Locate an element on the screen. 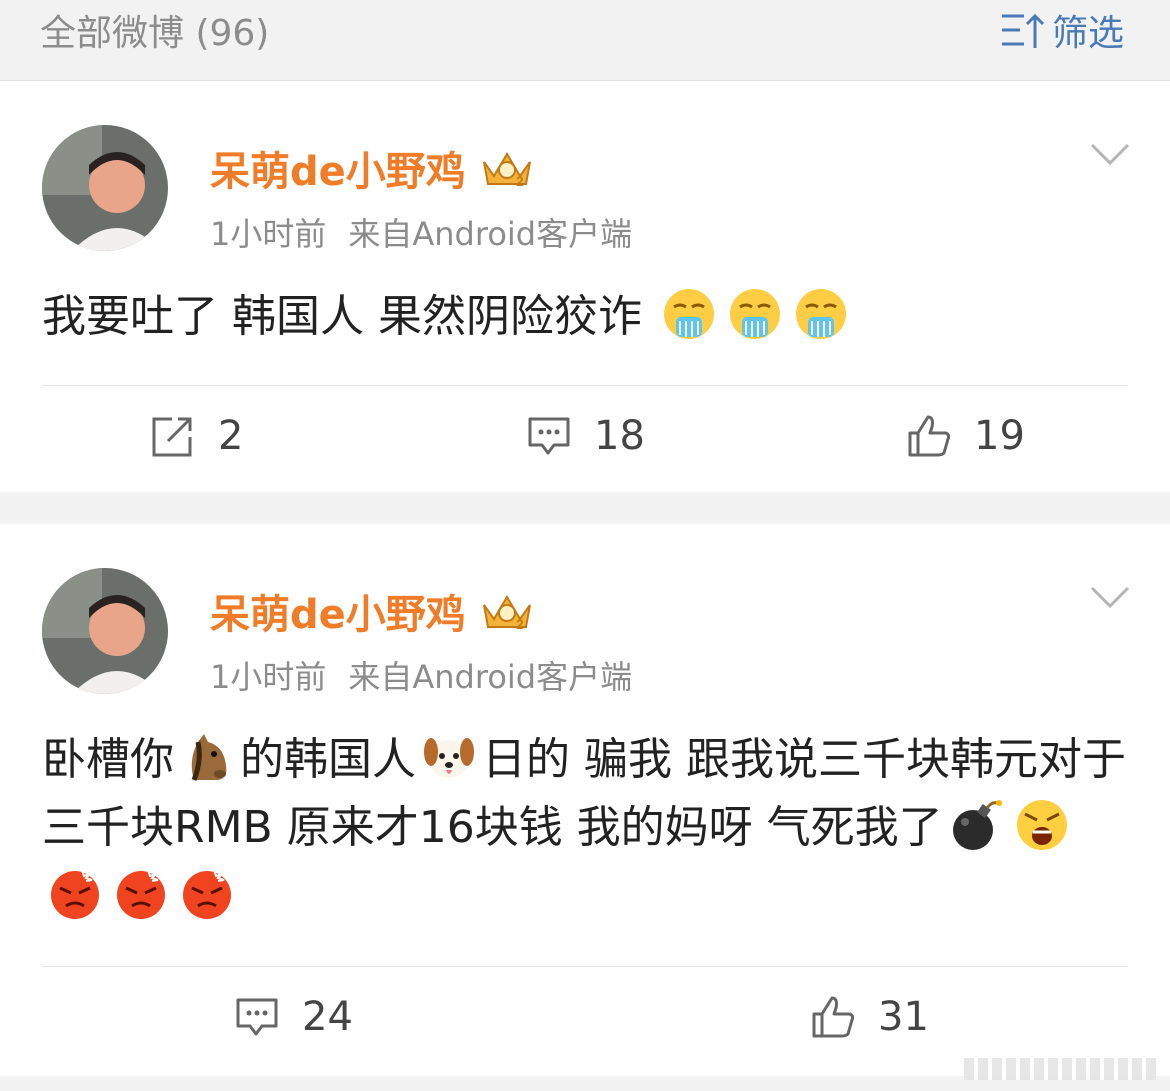 The width and height of the screenshot is (1170, 1091). like-button: 31 is located at coordinates (869, 1017).